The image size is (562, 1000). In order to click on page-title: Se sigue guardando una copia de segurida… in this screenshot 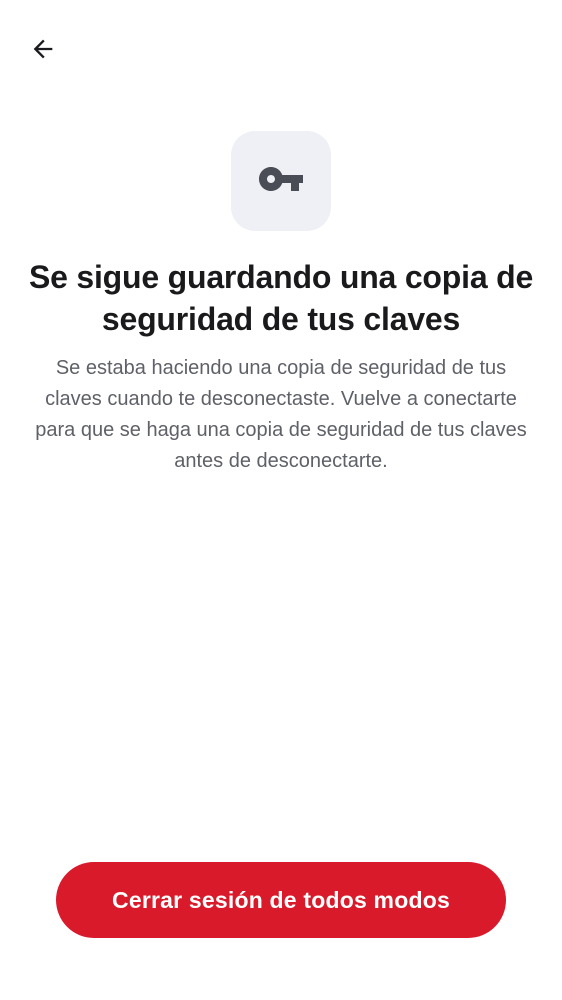, I will do `click(281, 298)`.